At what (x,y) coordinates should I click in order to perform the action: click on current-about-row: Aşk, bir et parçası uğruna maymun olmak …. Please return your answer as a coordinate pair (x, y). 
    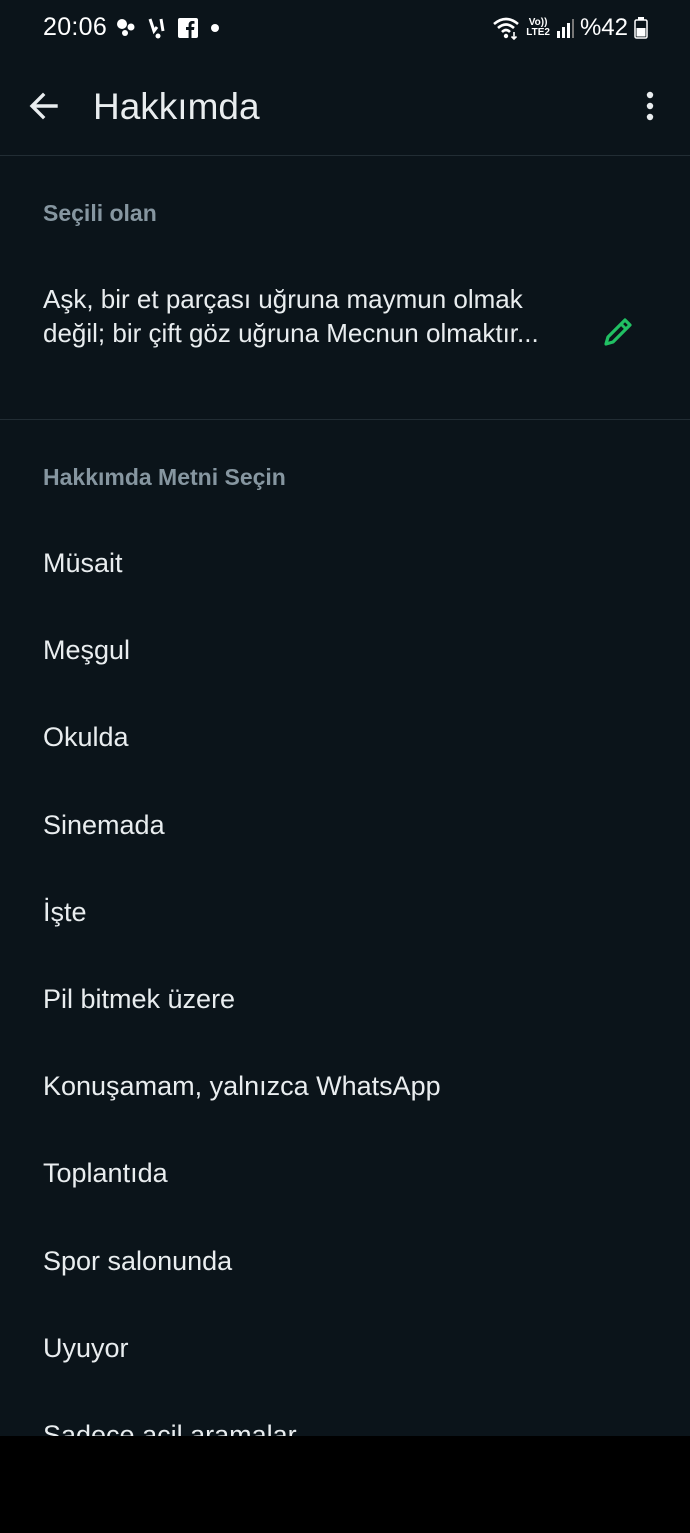
    Looking at the image, I should click on (345, 340).